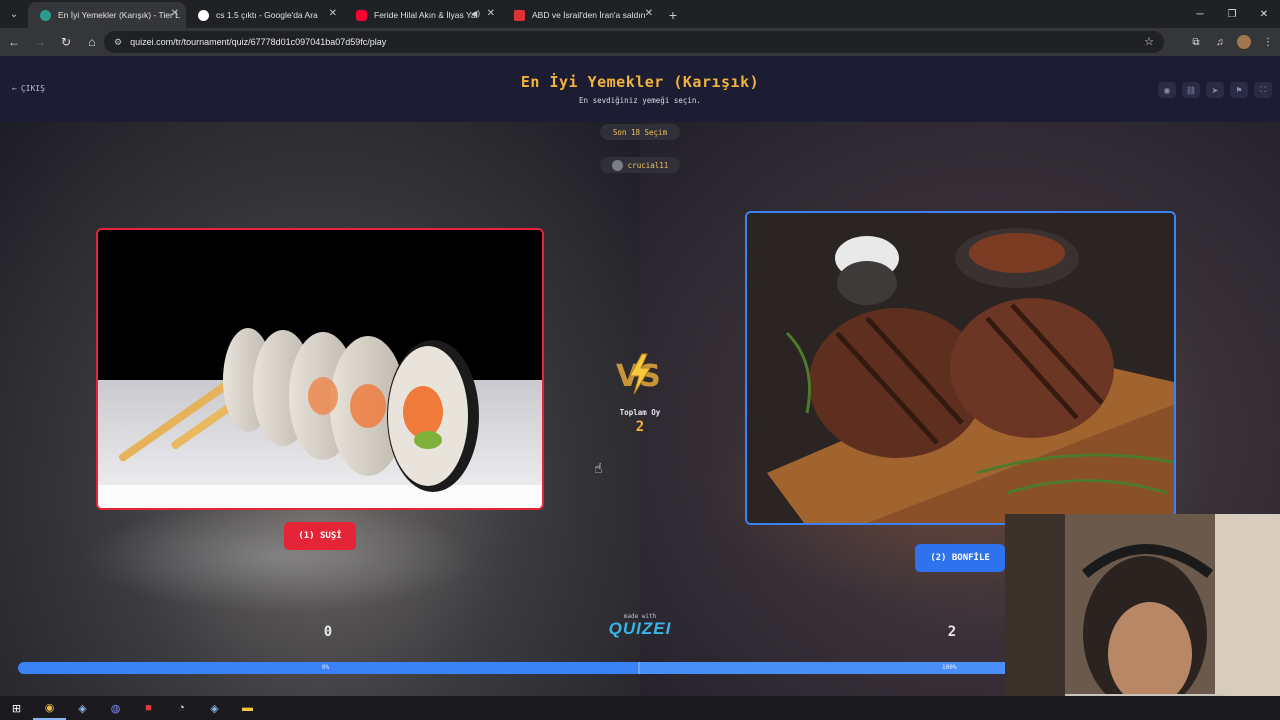 The width and height of the screenshot is (1280, 720). Describe the element at coordinates (1239, 90) in the screenshot. I see `flag-icon: ⚑` at that location.